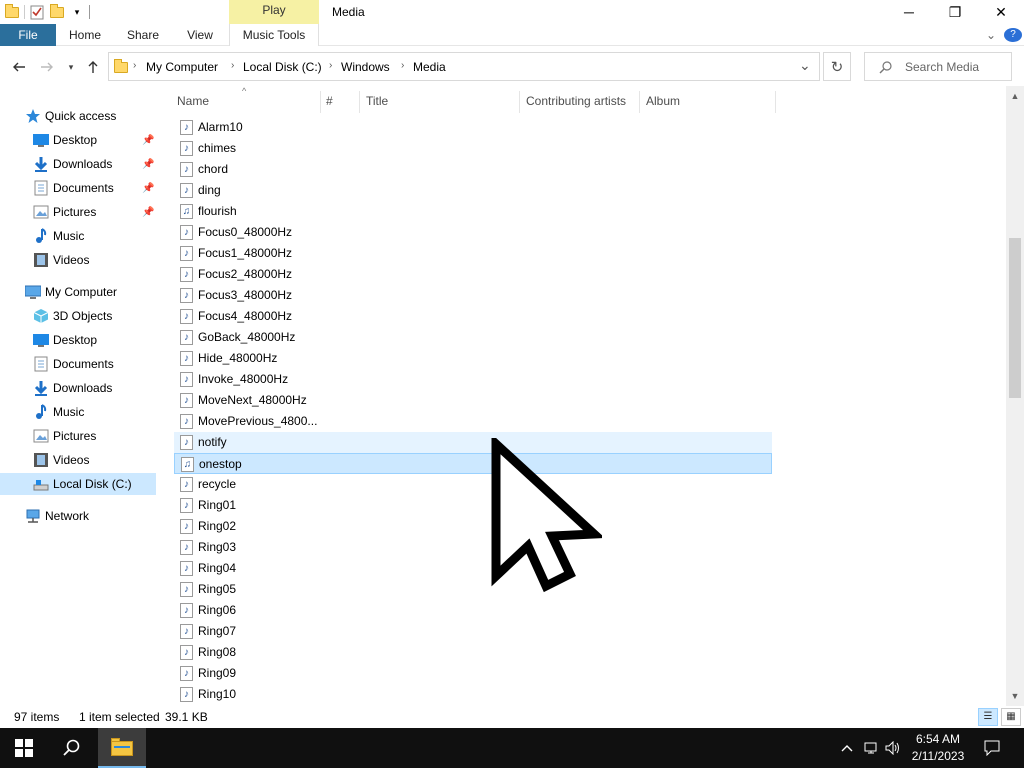  Describe the element at coordinates (991, 35) in the screenshot. I see `expand-ribbon-icon: ⌄` at that location.